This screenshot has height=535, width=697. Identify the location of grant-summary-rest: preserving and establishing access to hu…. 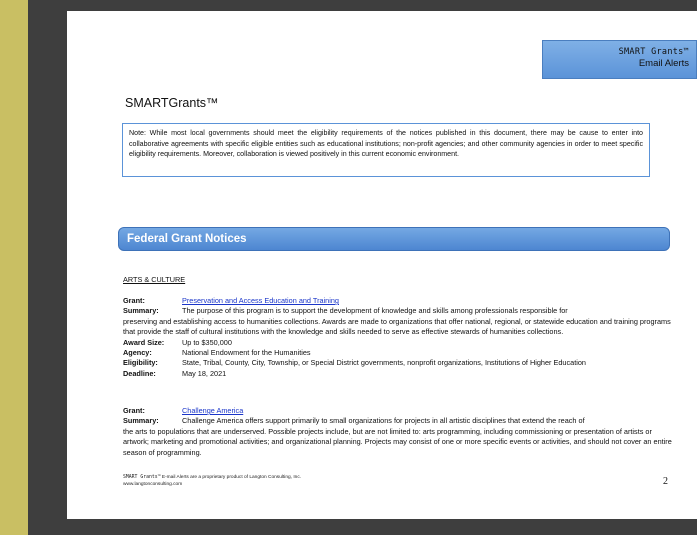
(397, 326).